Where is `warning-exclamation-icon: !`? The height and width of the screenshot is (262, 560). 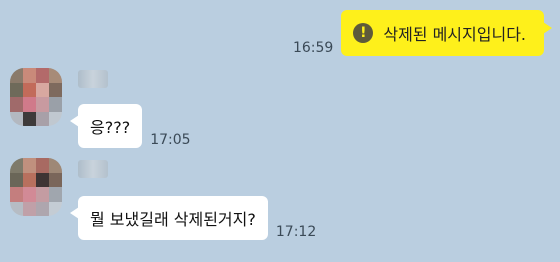
warning-exclamation-icon: ! is located at coordinates (363, 33).